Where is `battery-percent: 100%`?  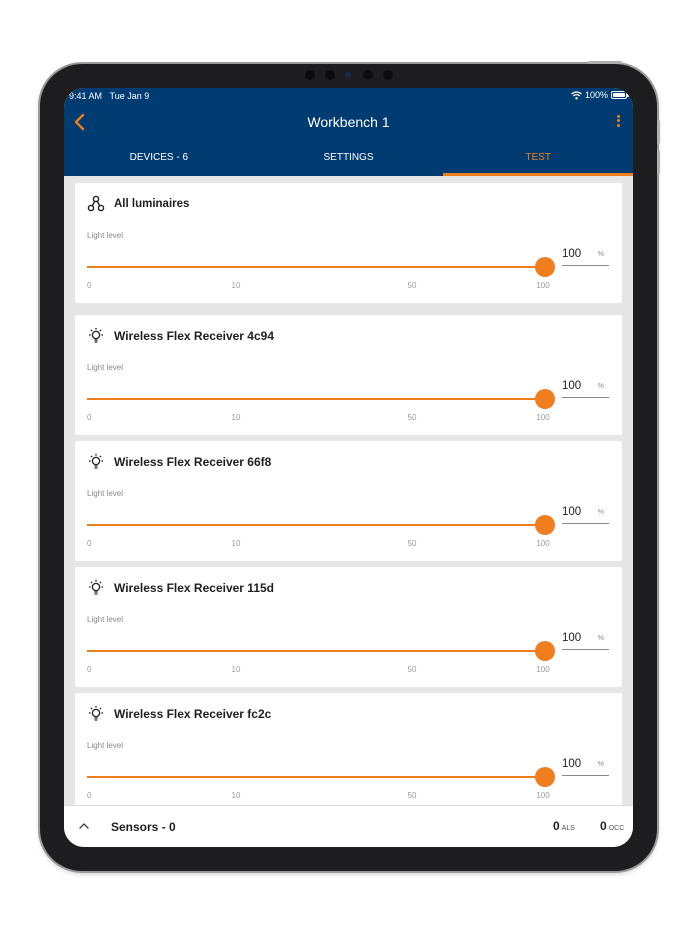
battery-percent: 100% is located at coordinates (596, 95).